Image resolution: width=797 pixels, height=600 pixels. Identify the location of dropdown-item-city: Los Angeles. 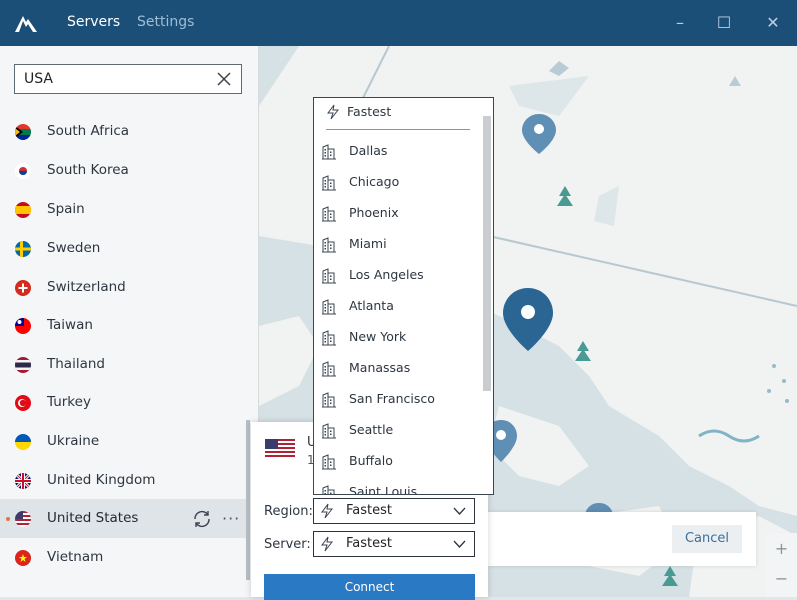
(397, 276).